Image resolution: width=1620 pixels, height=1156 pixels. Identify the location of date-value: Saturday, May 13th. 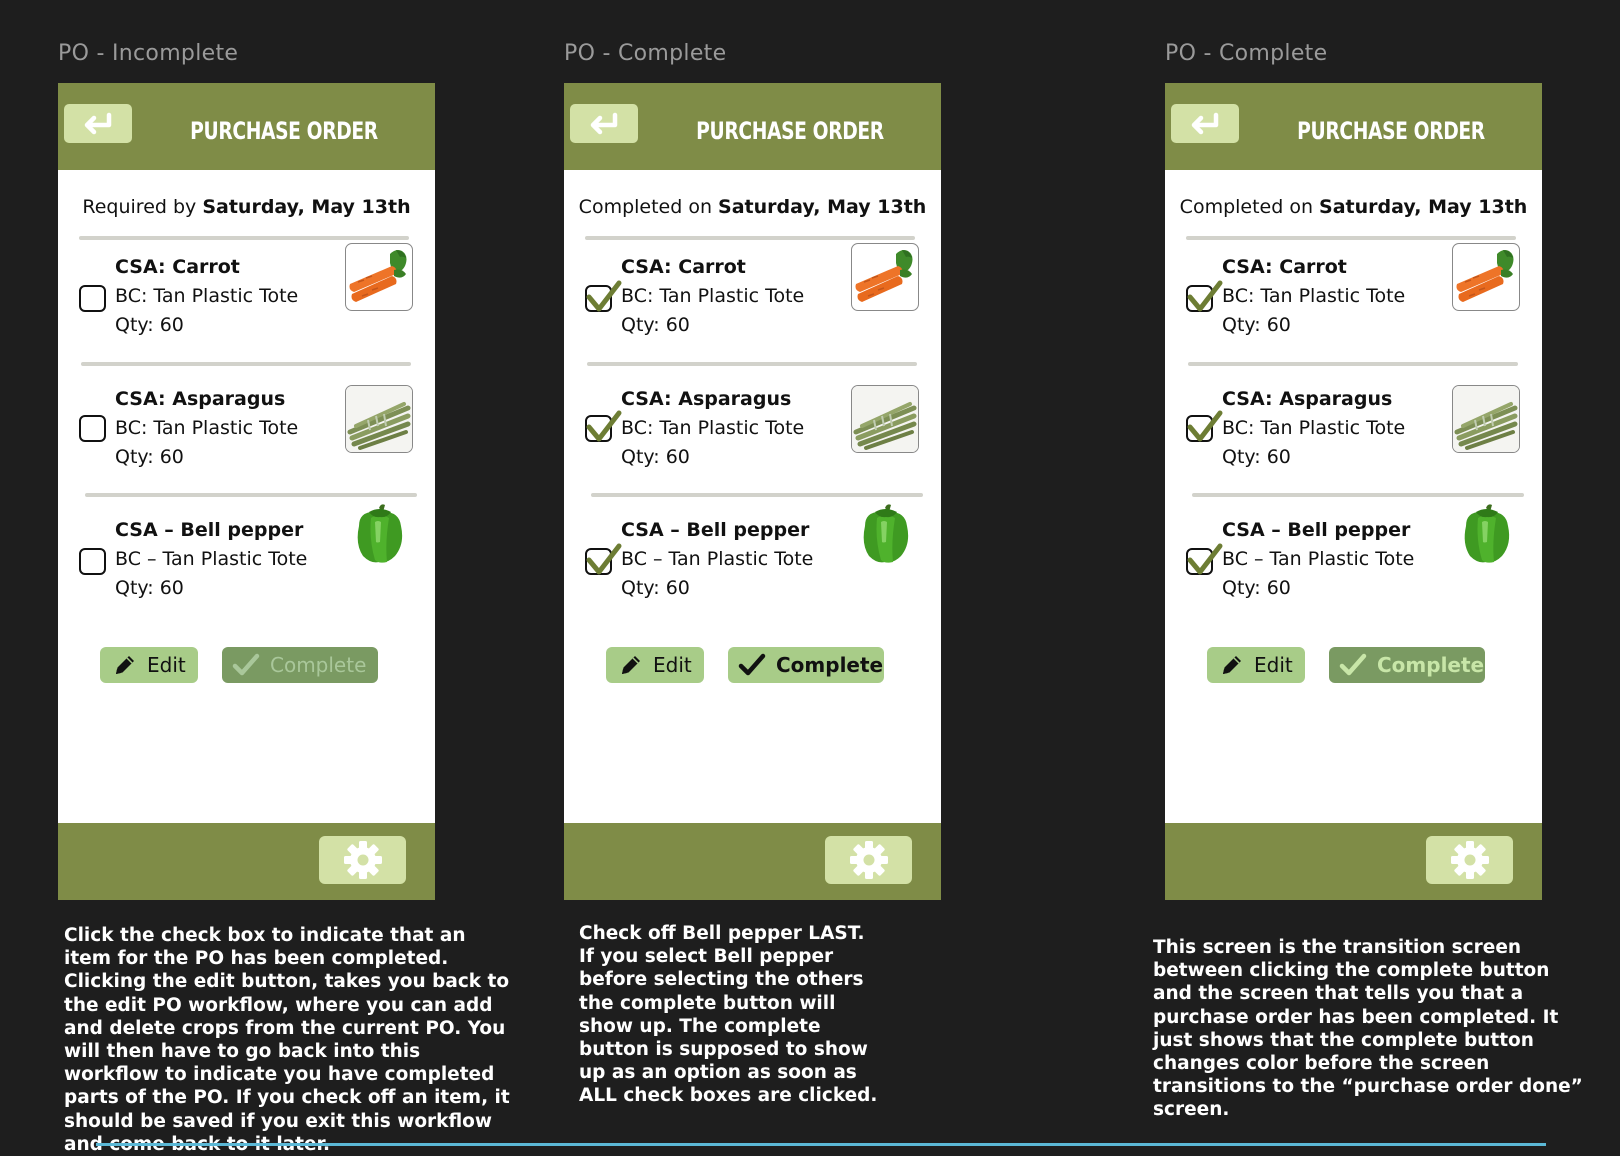
(1423, 207).